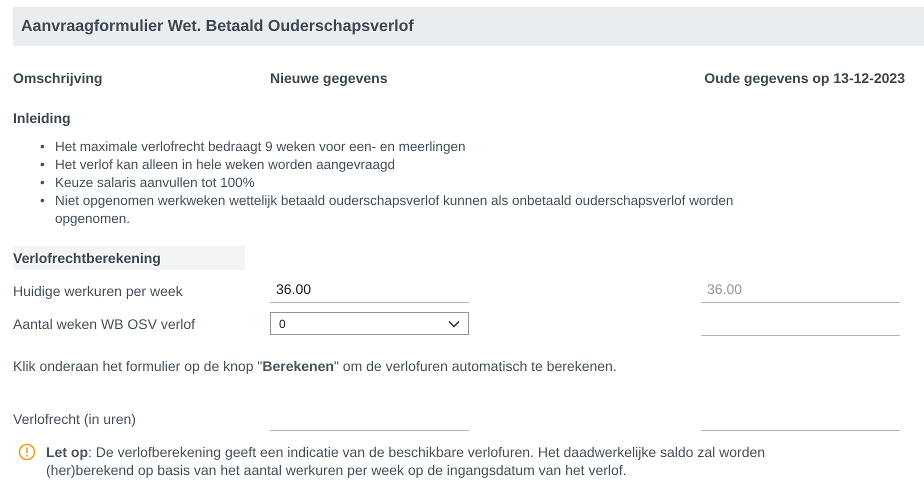  What do you see at coordinates (75, 420) in the screenshot?
I see `field-label: Verlofrecht (in uren)` at bounding box center [75, 420].